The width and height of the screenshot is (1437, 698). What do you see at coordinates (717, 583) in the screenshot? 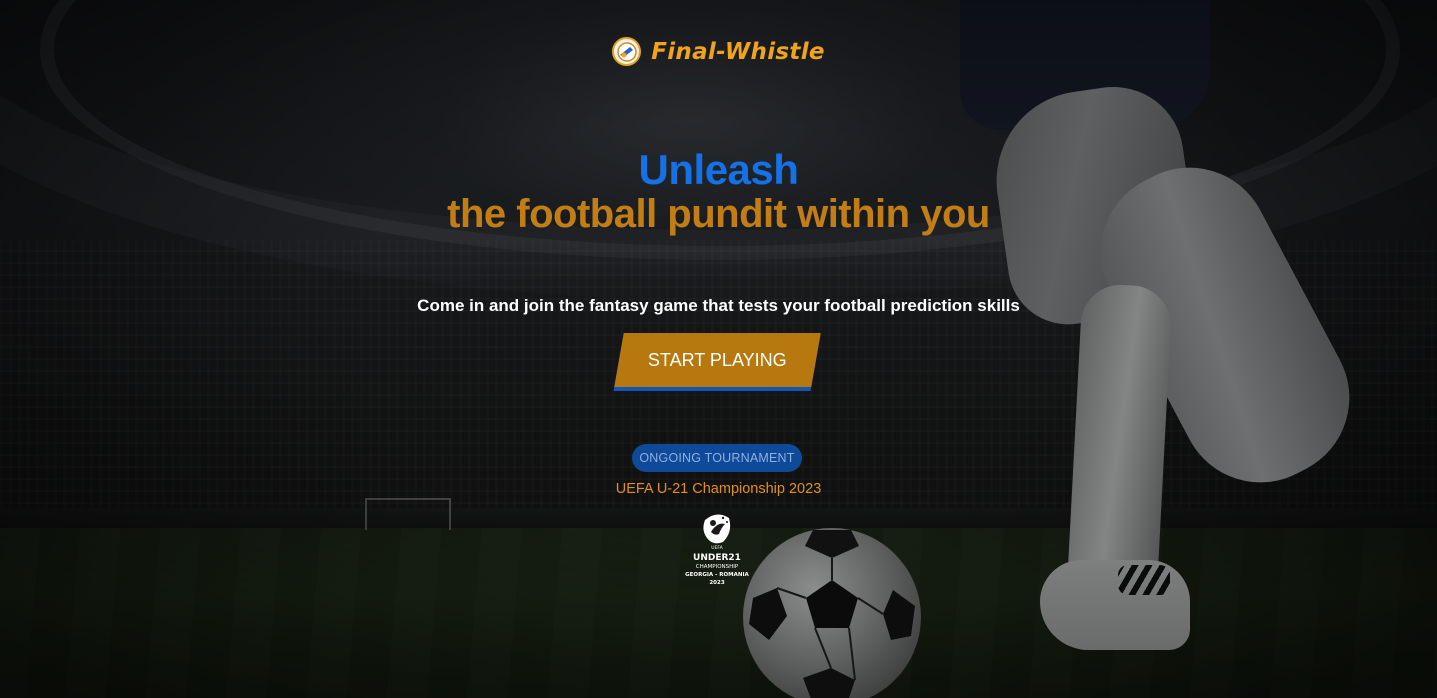
I see `logo-year-text: 2023` at bounding box center [717, 583].